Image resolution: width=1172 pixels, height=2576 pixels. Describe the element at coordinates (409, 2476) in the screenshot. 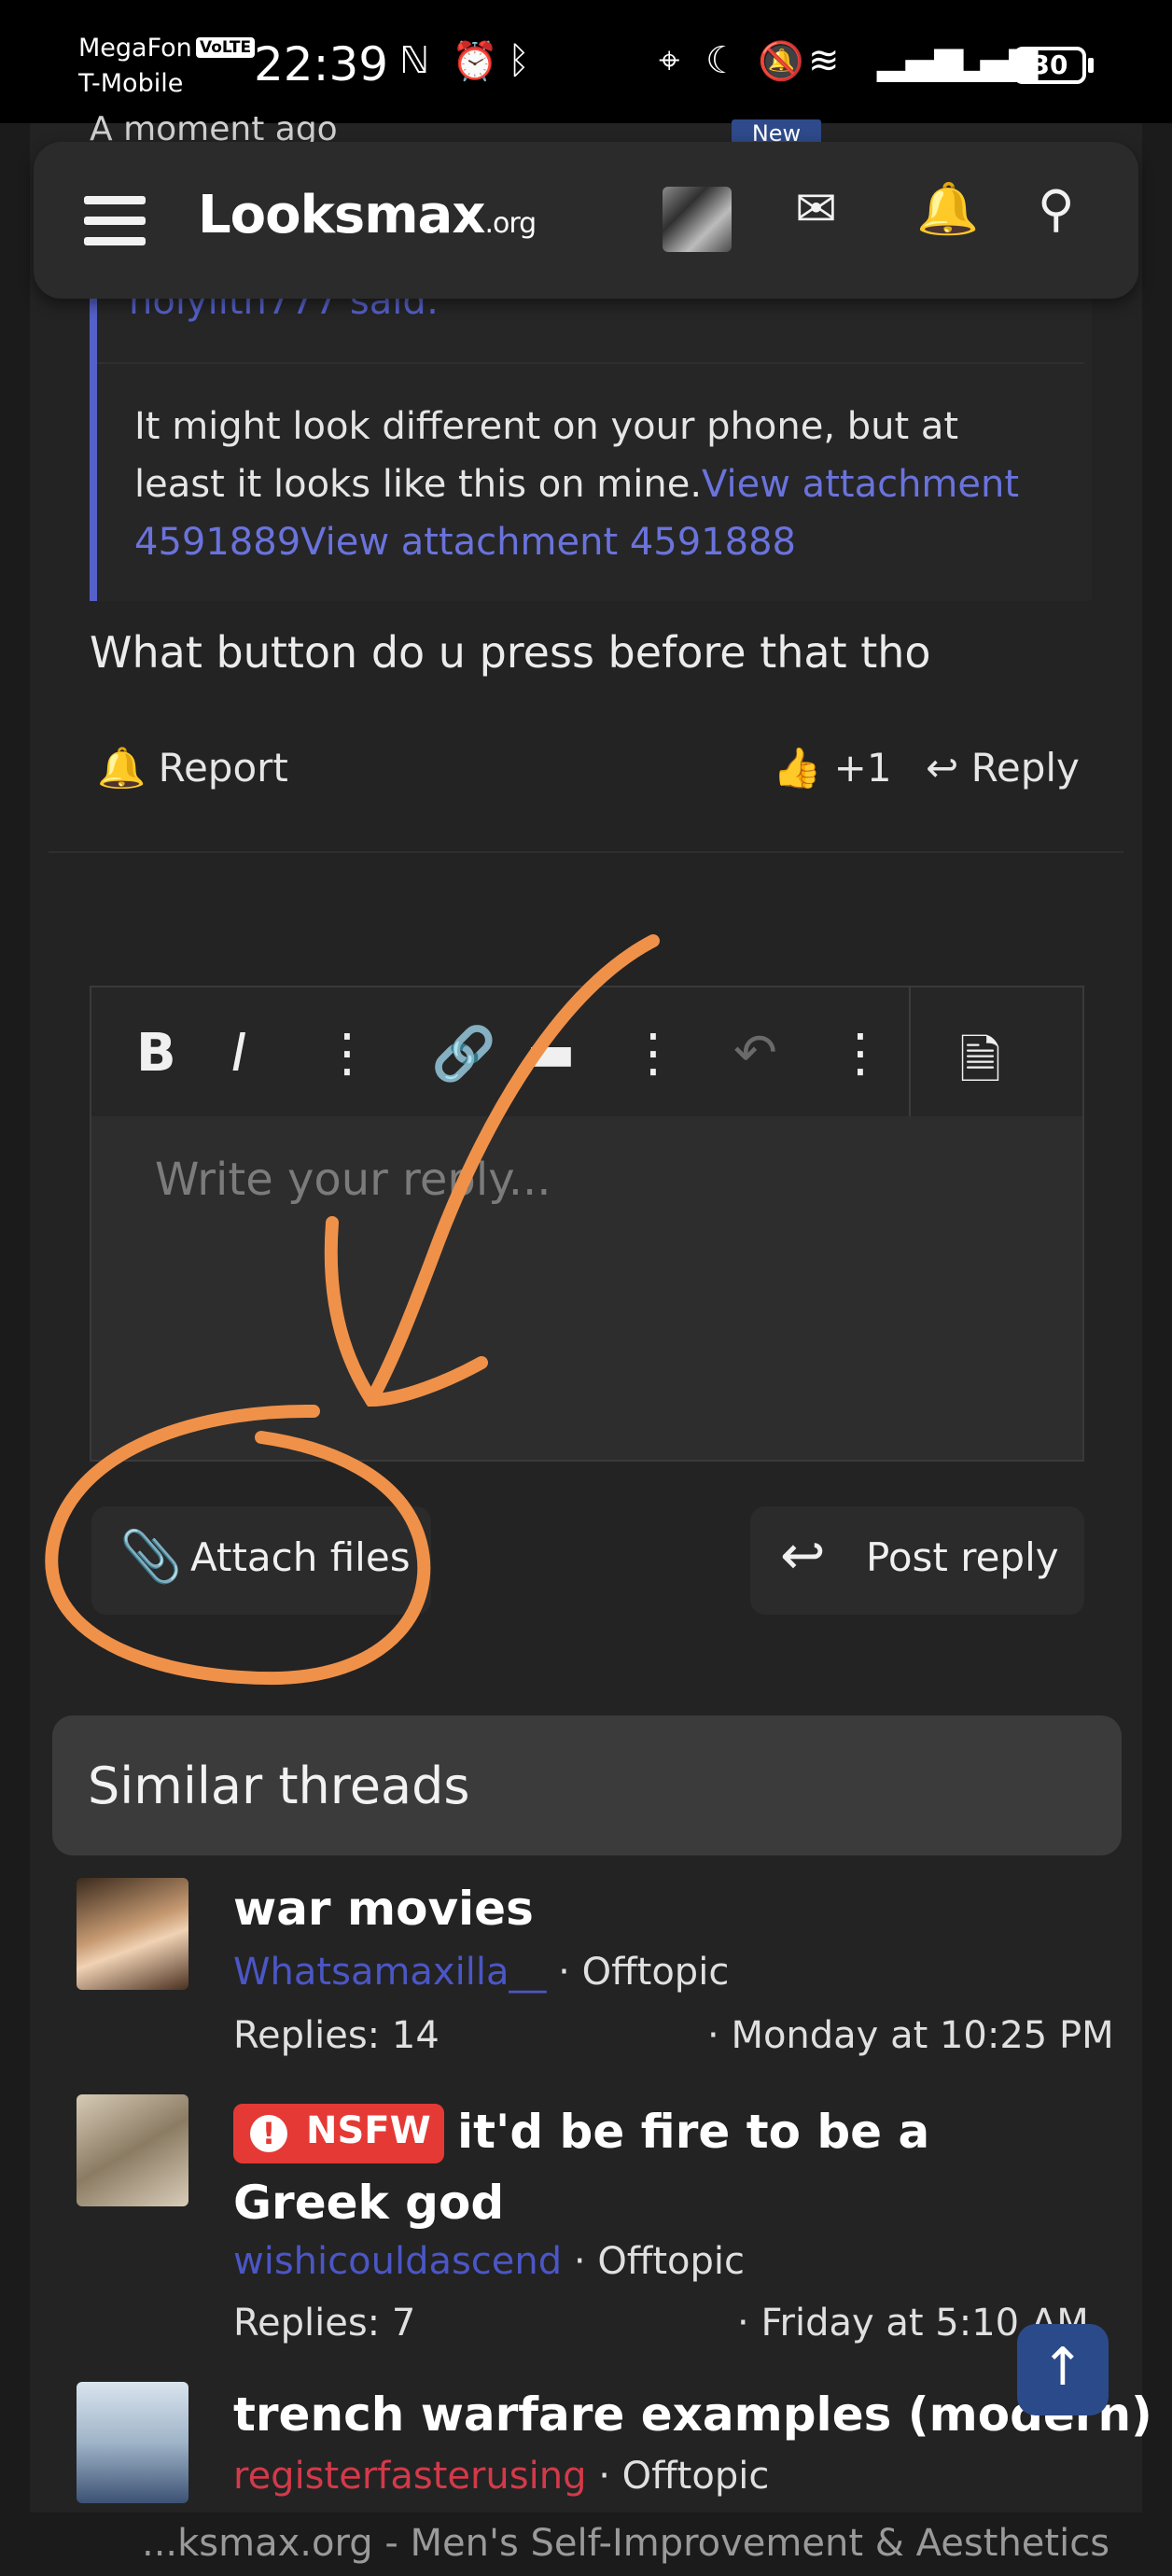

I see `thread-author: registerfasterusing` at that location.